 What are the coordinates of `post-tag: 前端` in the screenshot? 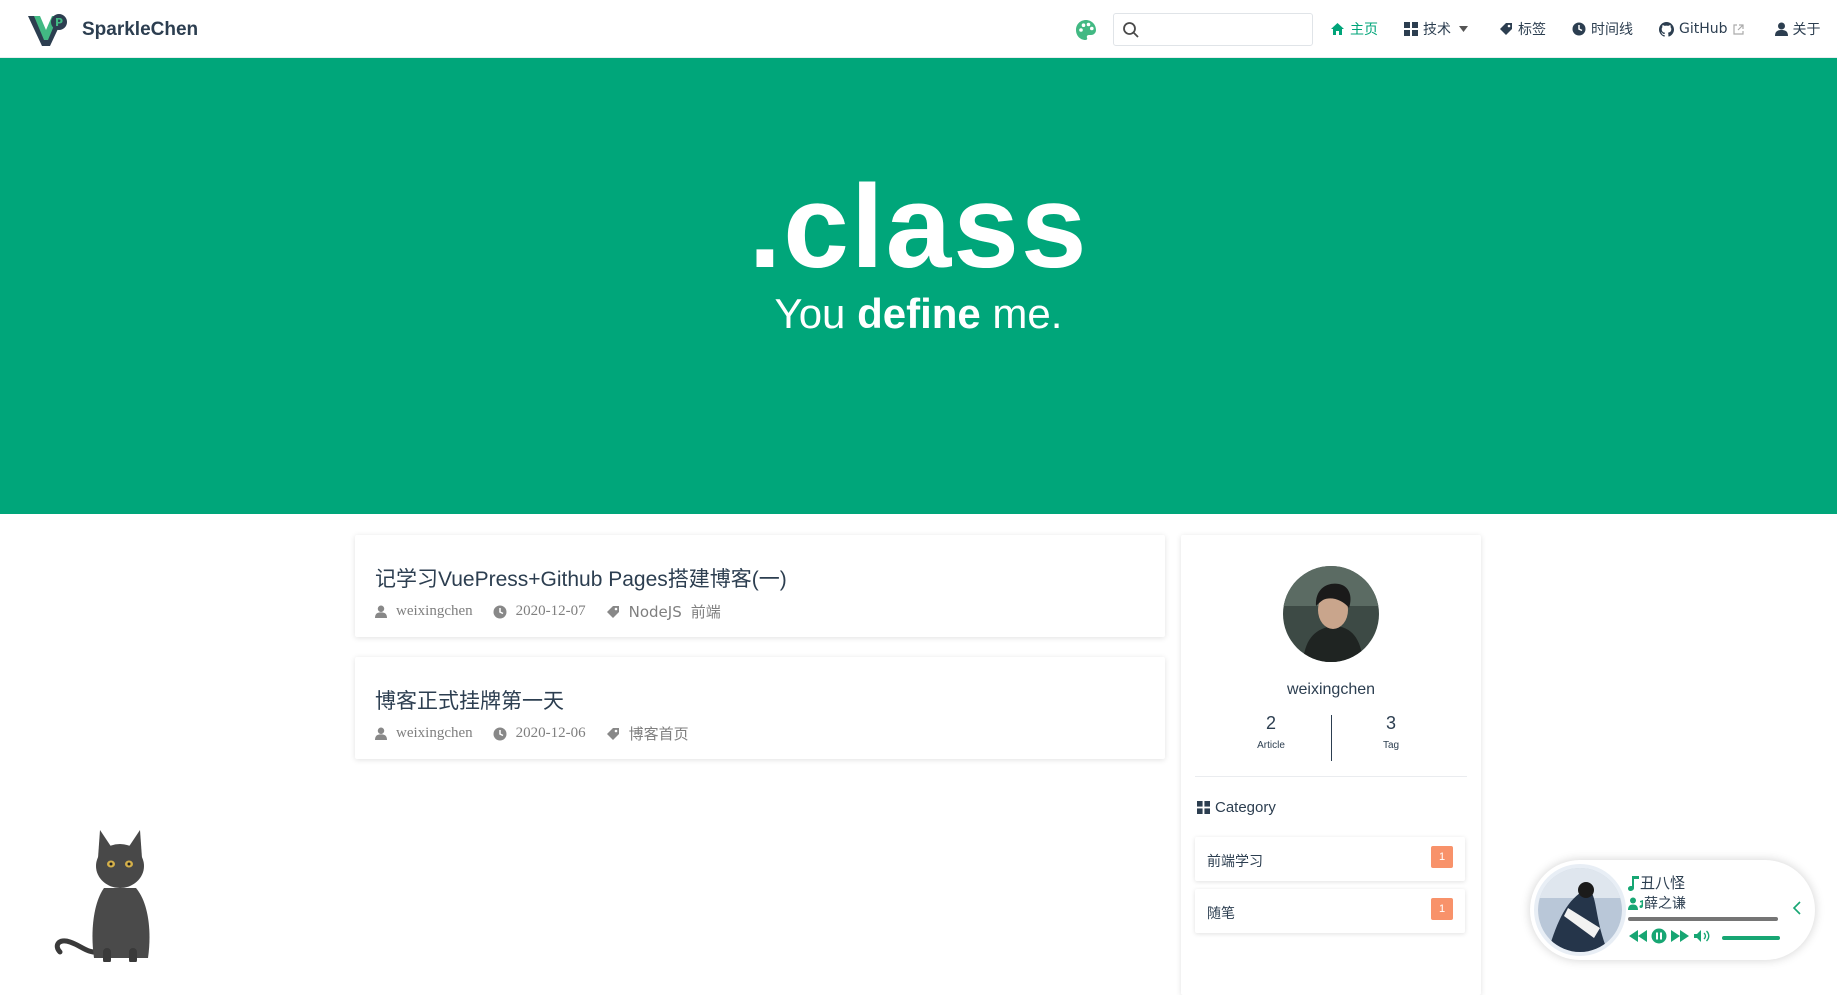 It's located at (706, 611).